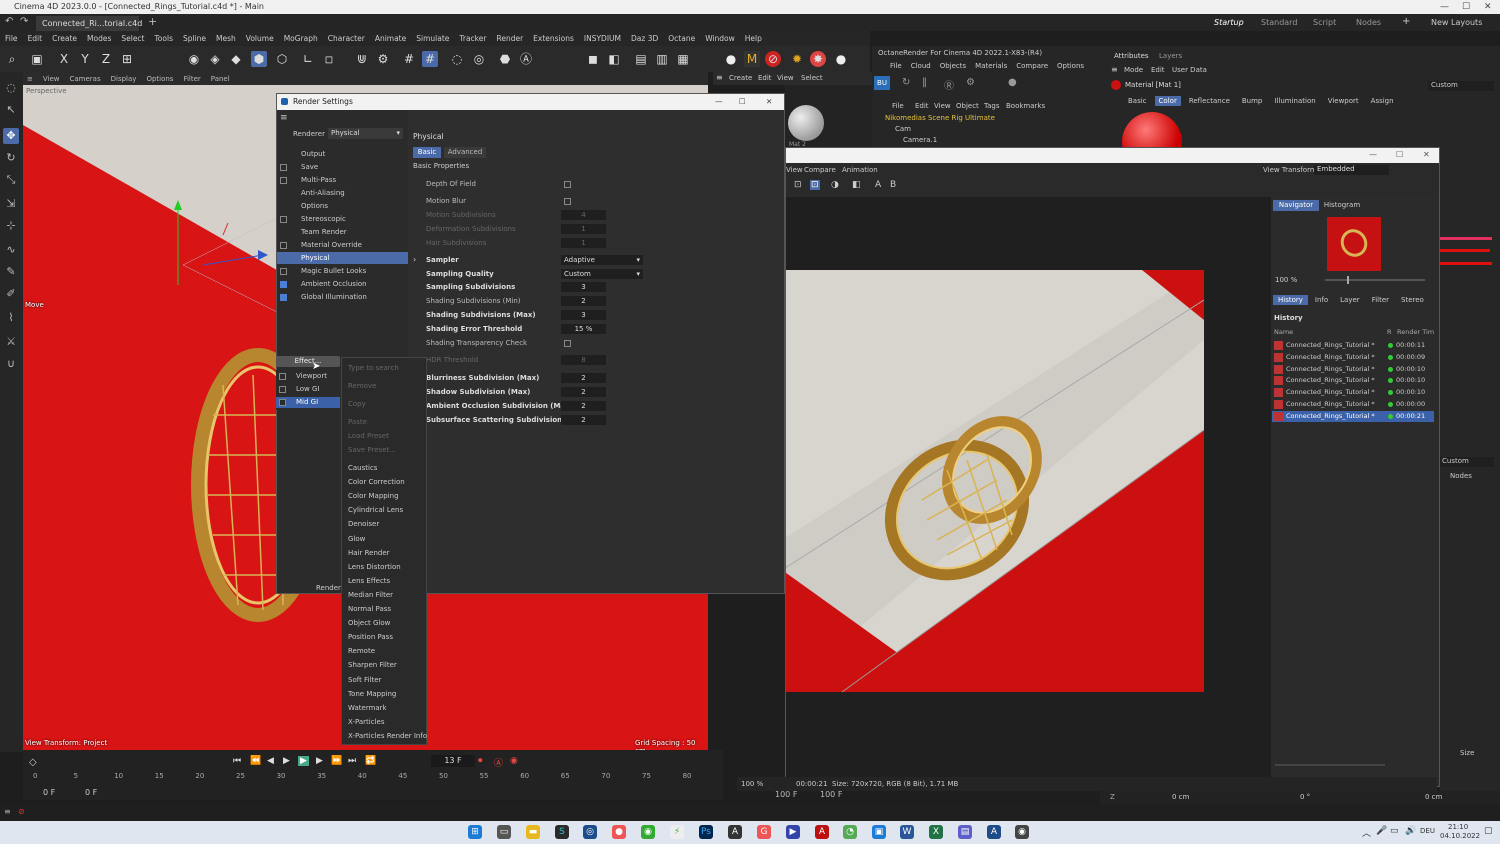  What do you see at coordinates (11, 180) in the screenshot?
I see `scale-tool-icon: ⤡` at bounding box center [11, 180].